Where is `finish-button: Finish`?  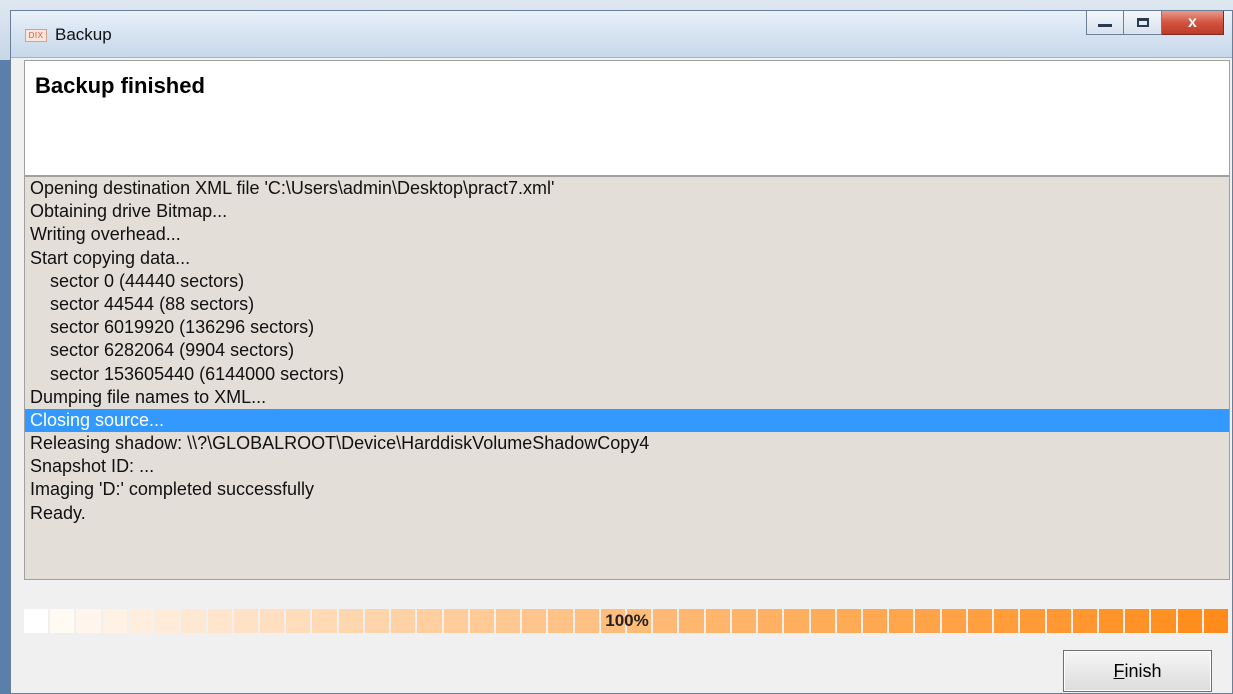 finish-button: Finish is located at coordinates (1137, 671).